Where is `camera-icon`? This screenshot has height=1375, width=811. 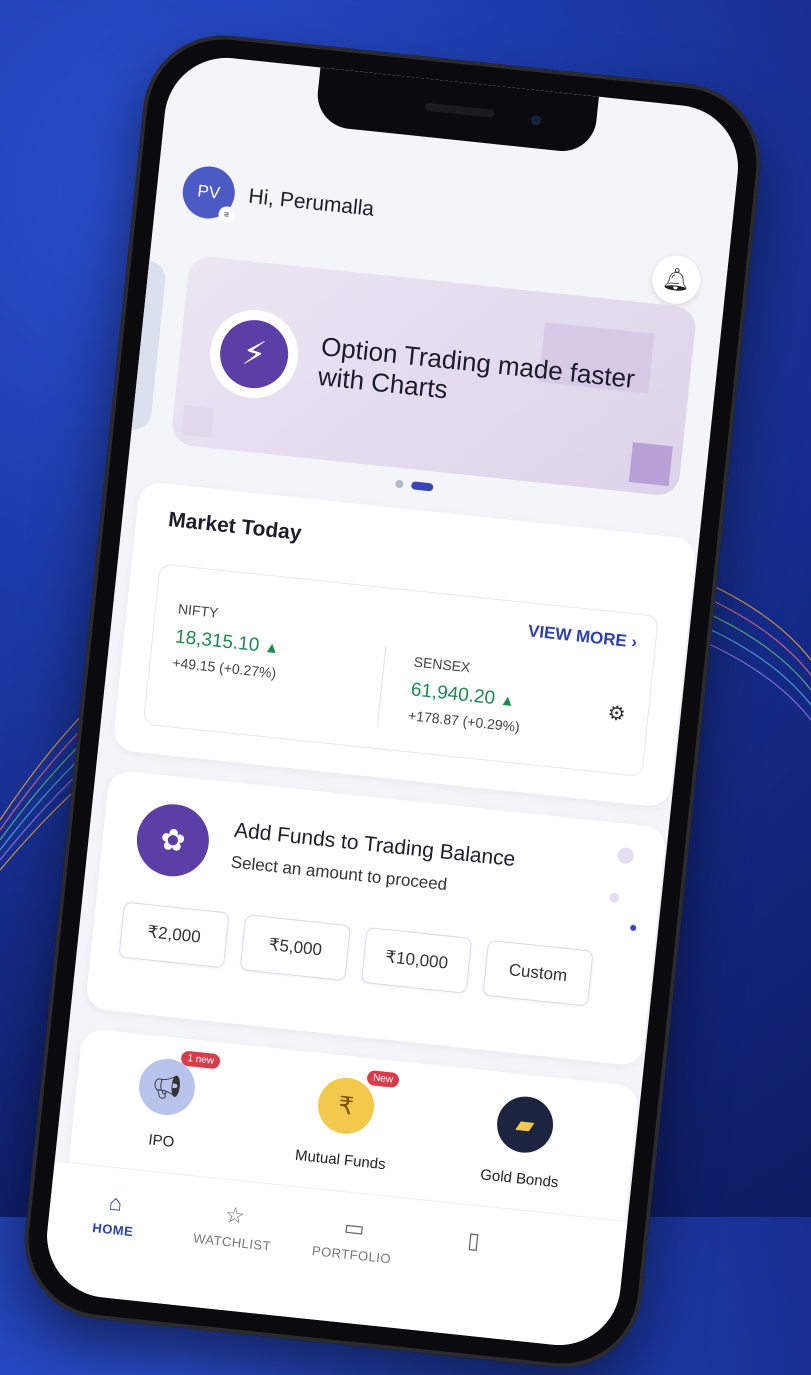 camera-icon is located at coordinates (536, 120).